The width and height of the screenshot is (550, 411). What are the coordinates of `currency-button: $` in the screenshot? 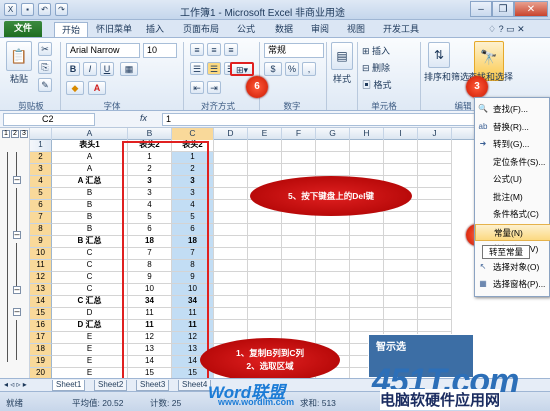 It's located at (273, 69).